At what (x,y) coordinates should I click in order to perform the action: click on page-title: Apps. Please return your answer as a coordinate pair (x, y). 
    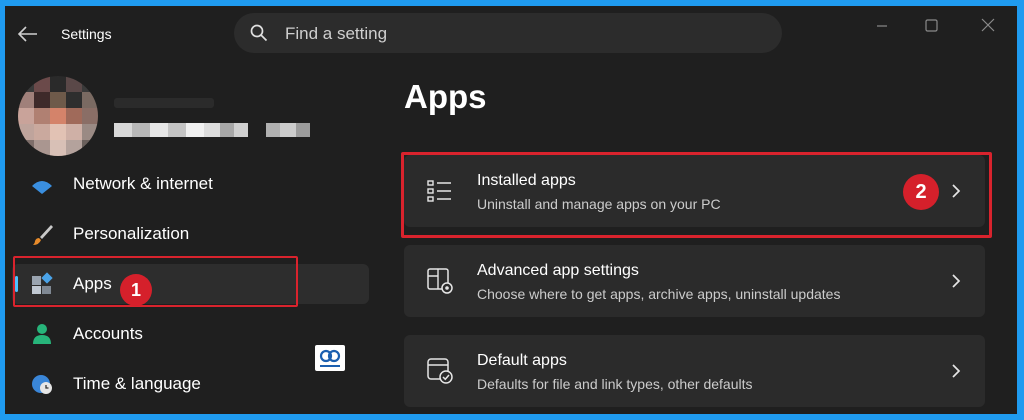
    Looking at the image, I should click on (445, 96).